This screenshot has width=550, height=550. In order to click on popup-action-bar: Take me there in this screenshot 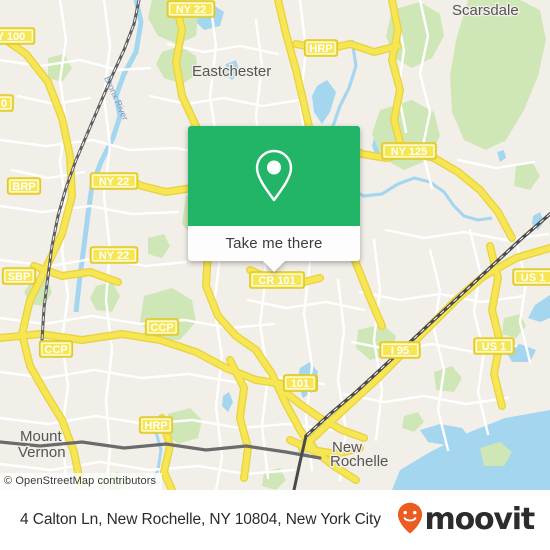, I will do `click(274, 249)`.